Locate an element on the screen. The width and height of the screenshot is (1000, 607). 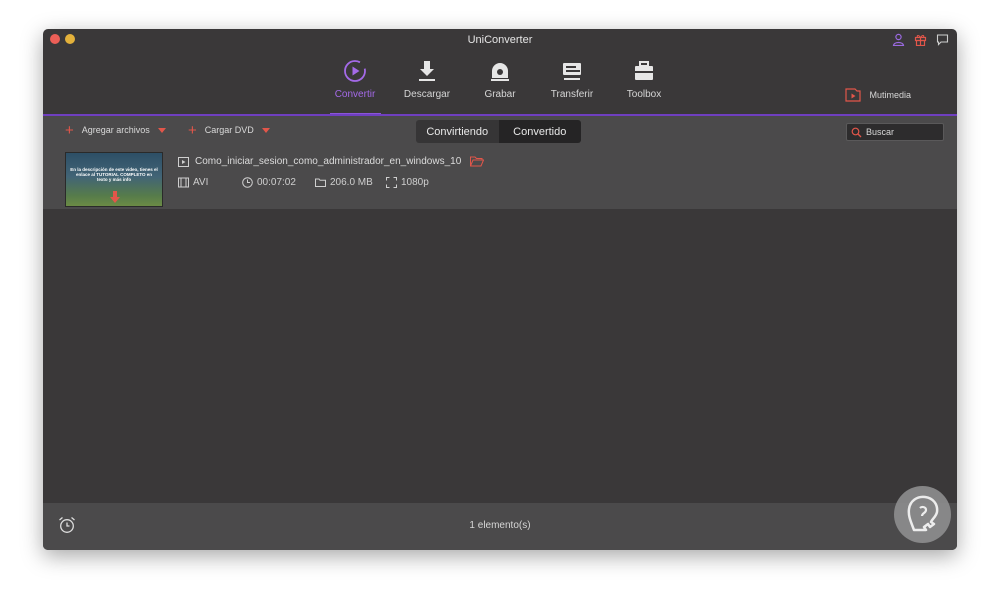
search-box is located at coordinates (895, 132).